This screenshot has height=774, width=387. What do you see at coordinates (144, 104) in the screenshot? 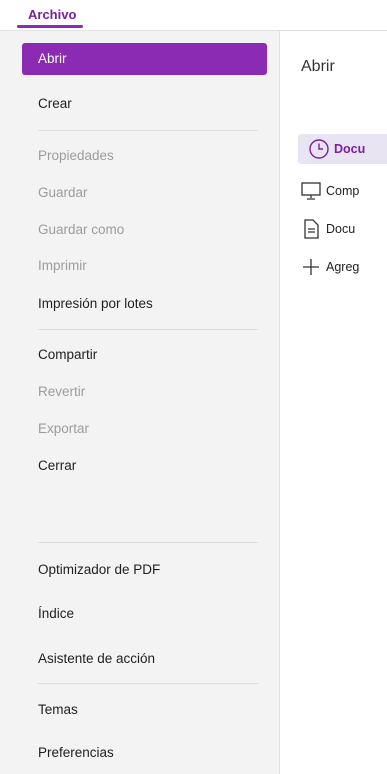
I see `menu-item-crear: Crear` at bounding box center [144, 104].